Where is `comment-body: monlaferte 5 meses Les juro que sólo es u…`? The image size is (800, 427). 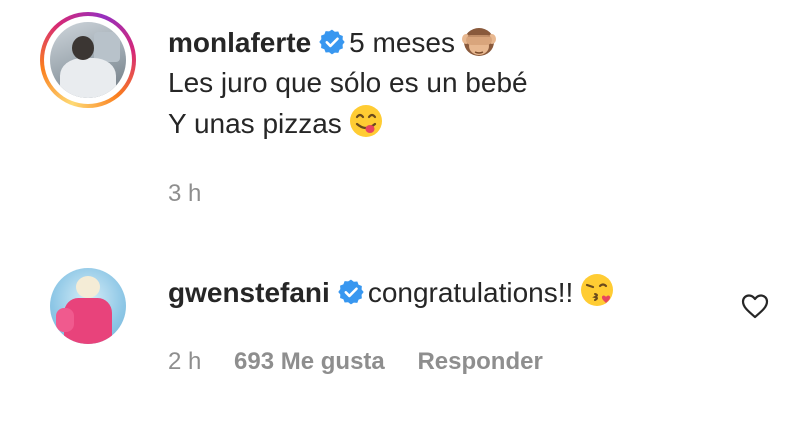 comment-body: monlaferte 5 meses Les juro que sólo es u… is located at coordinates (348, 83).